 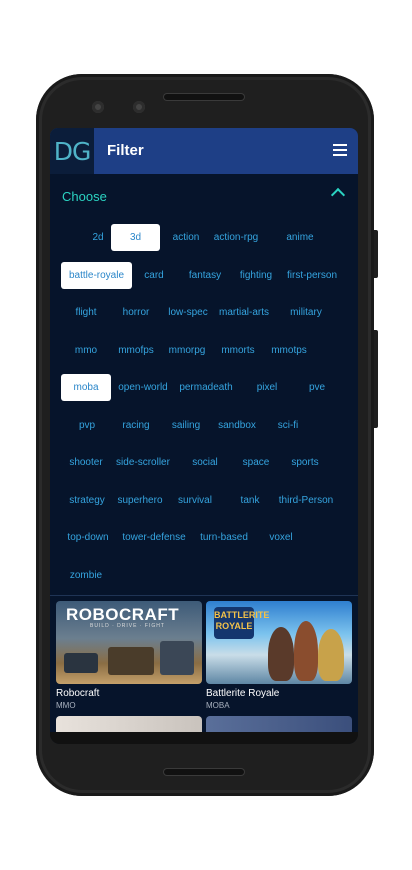 What do you see at coordinates (340, 150) in the screenshot?
I see `hamburger-menu-icon` at bounding box center [340, 150].